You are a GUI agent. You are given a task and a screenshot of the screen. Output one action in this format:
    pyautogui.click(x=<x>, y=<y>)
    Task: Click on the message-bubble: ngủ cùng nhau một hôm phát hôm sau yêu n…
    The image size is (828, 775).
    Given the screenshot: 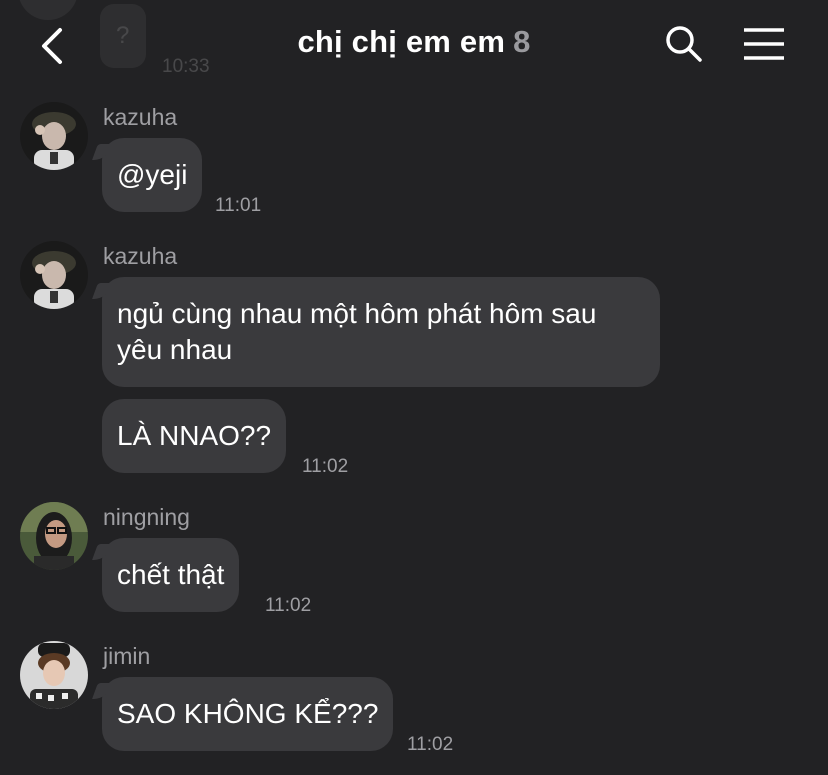 What is the action you would take?
    pyautogui.click(x=381, y=332)
    